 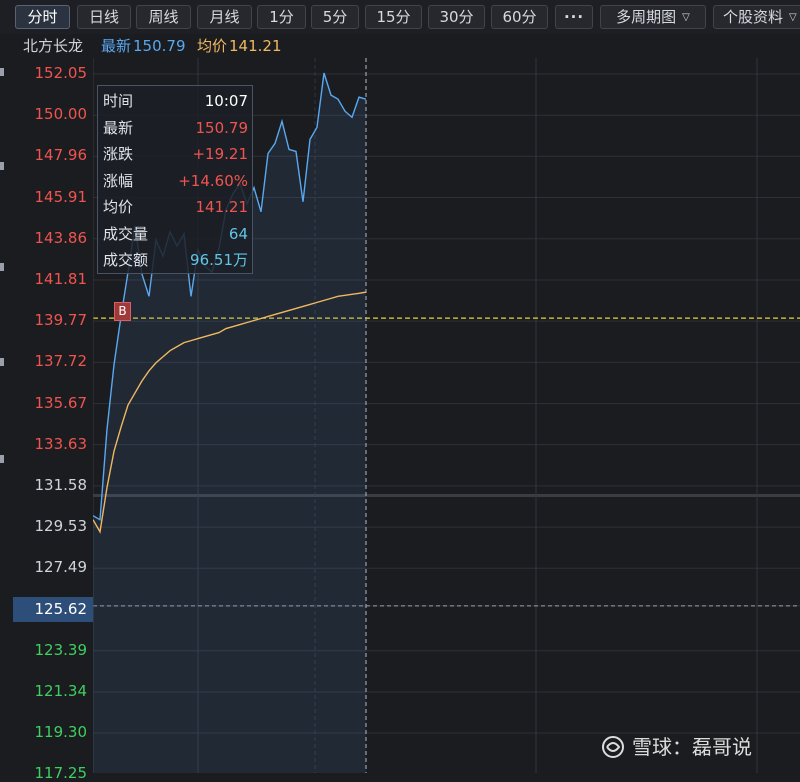 What do you see at coordinates (61, 73) in the screenshot?
I see `y-tick-label: 152.05` at bounding box center [61, 73].